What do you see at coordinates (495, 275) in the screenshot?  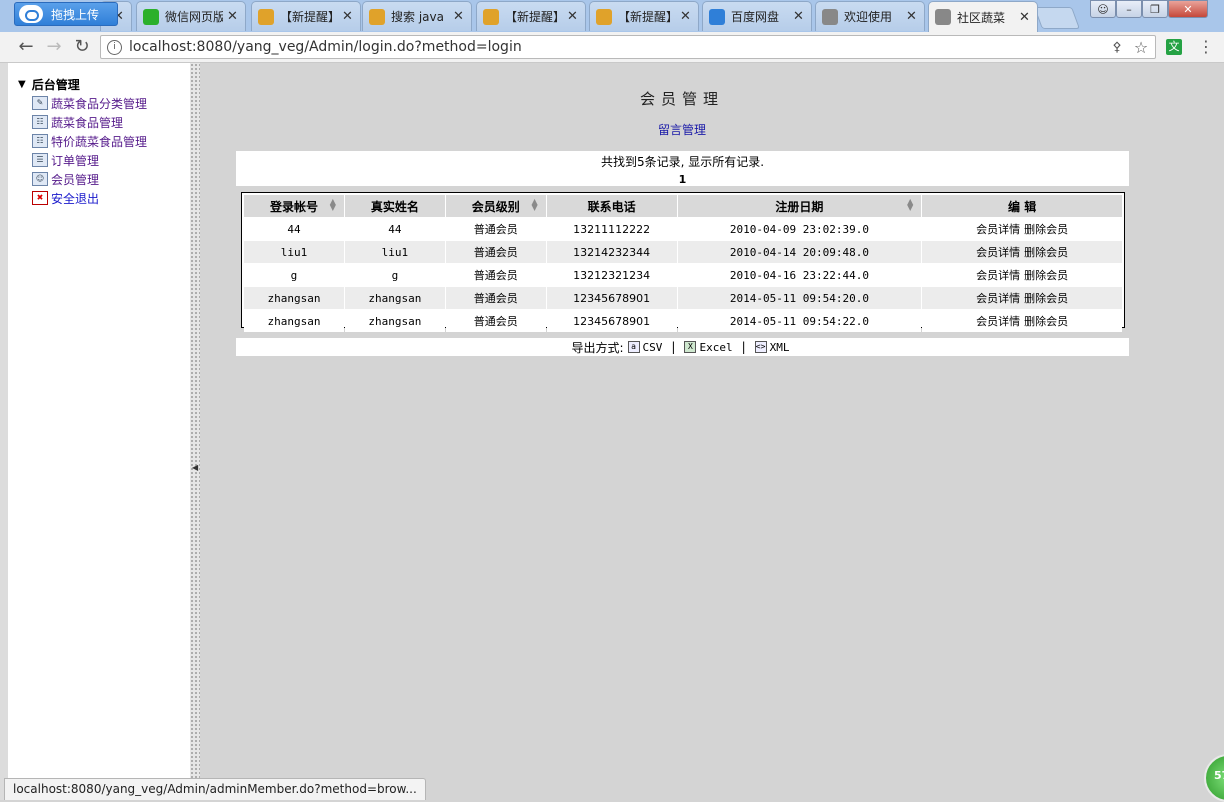 I see `cell-level: 普通会员` at bounding box center [495, 275].